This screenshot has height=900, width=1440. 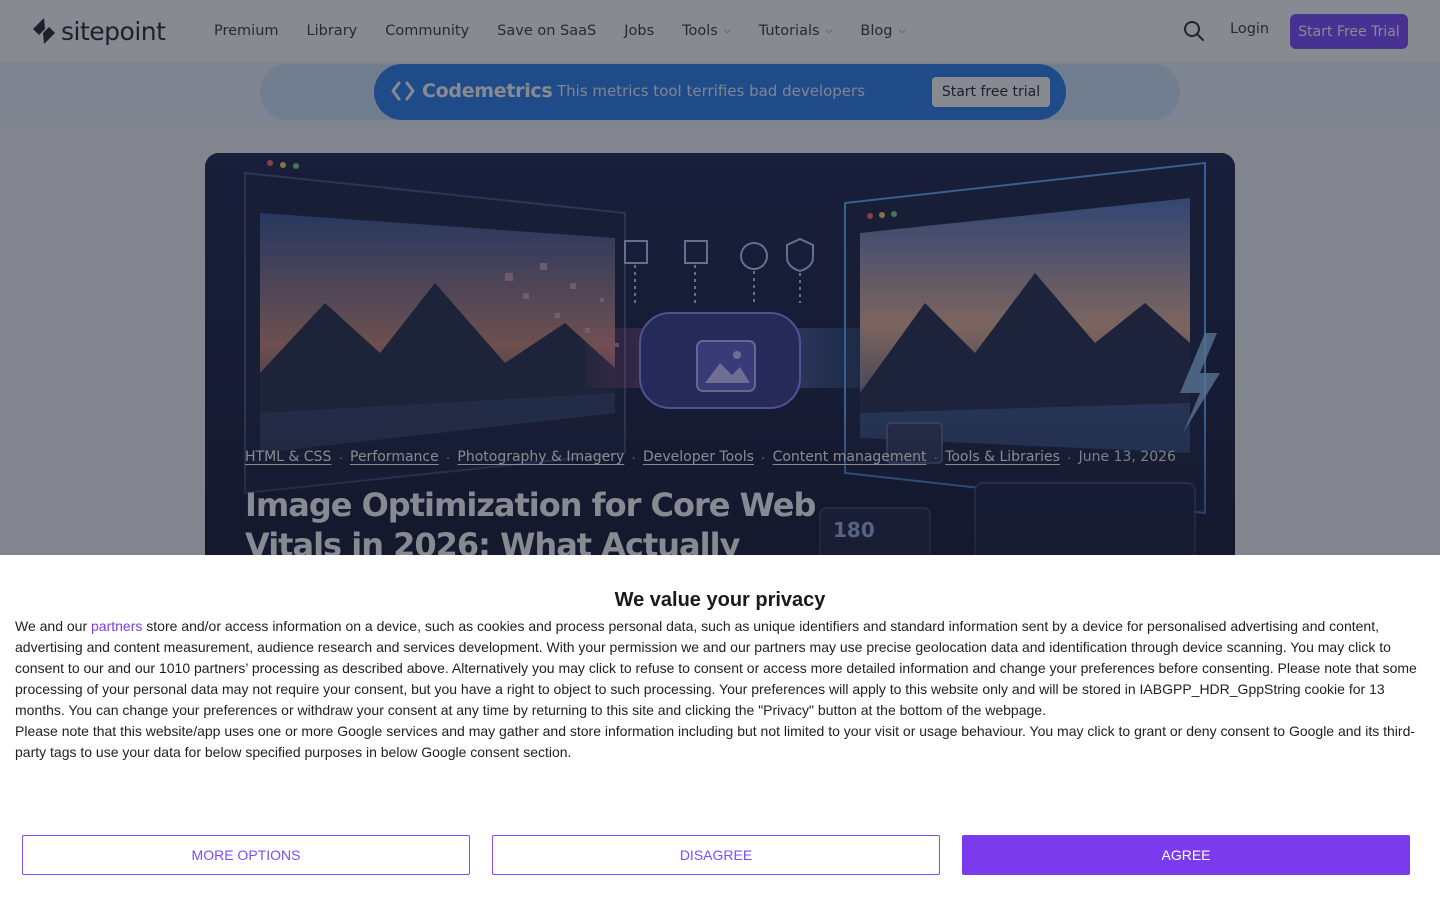 What do you see at coordinates (44, 31) in the screenshot?
I see `sitepoint-logo-icon` at bounding box center [44, 31].